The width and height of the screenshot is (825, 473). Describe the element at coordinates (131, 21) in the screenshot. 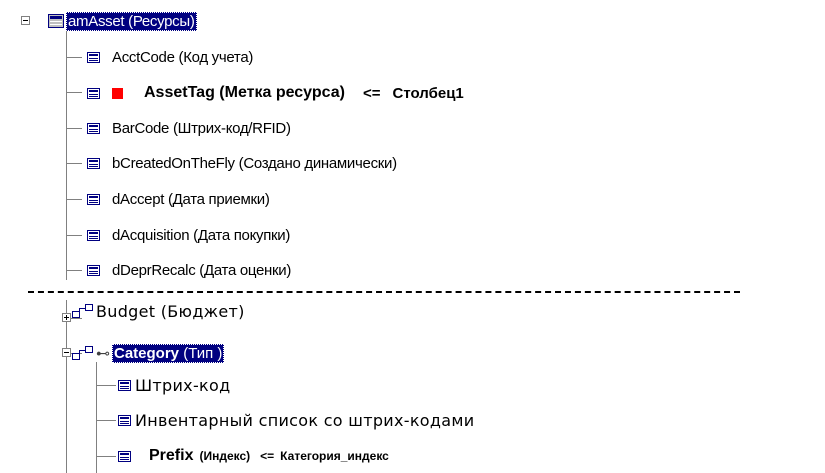

I see `root-label: amAsset (Ресурсы)` at that location.